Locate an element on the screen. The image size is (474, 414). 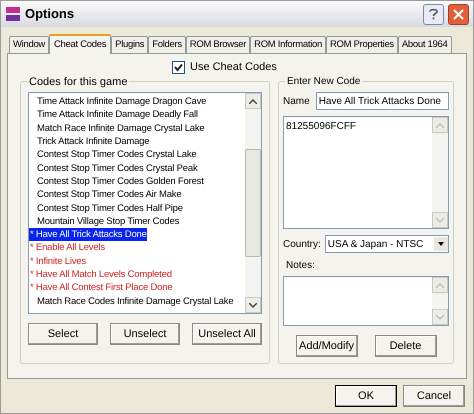
tab: ROM Properties is located at coordinates (362, 44).